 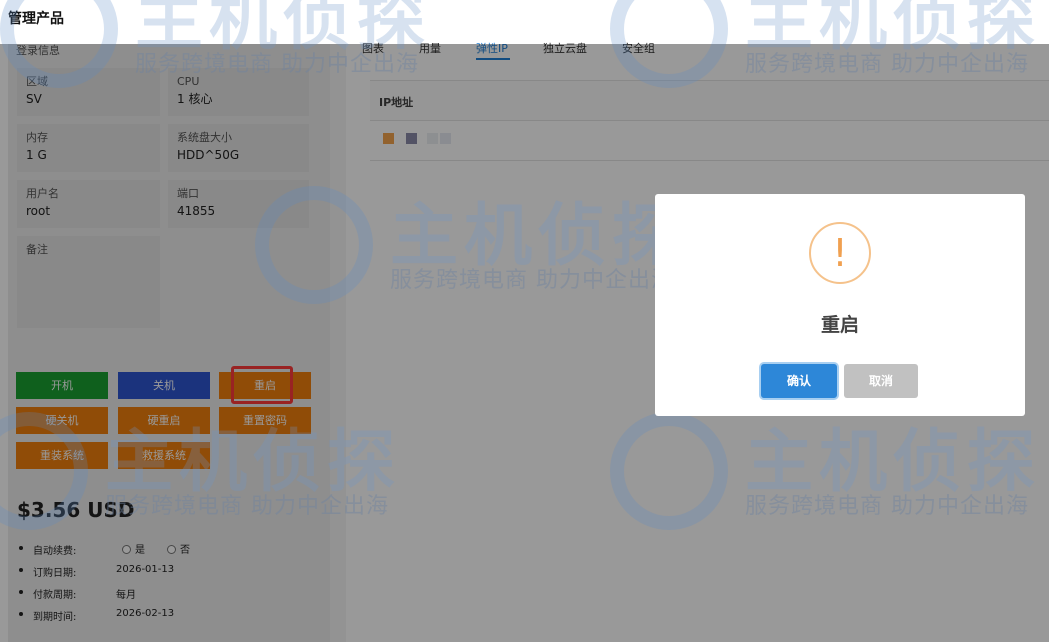 What do you see at coordinates (799, 381) in the screenshot?
I see `confirm-button: 确认` at bounding box center [799, 381].